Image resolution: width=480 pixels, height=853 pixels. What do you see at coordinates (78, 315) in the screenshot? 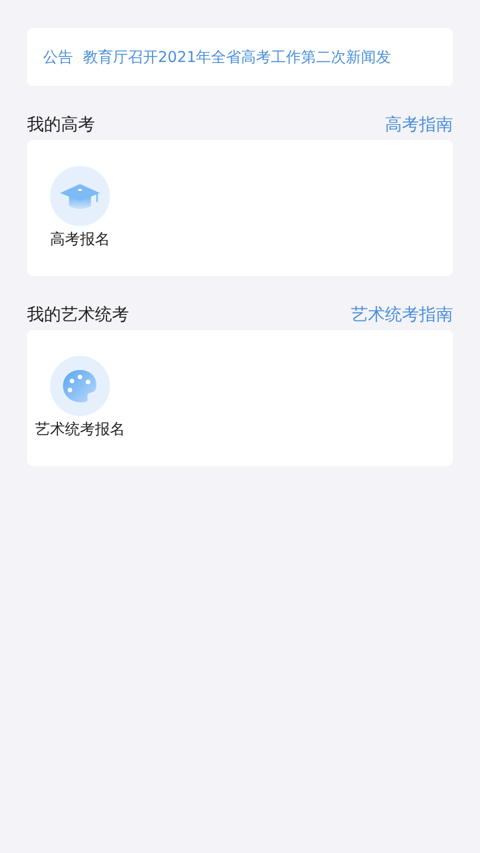
I see `section-title: 我的艺术统考` at bounding box center [78, 315].